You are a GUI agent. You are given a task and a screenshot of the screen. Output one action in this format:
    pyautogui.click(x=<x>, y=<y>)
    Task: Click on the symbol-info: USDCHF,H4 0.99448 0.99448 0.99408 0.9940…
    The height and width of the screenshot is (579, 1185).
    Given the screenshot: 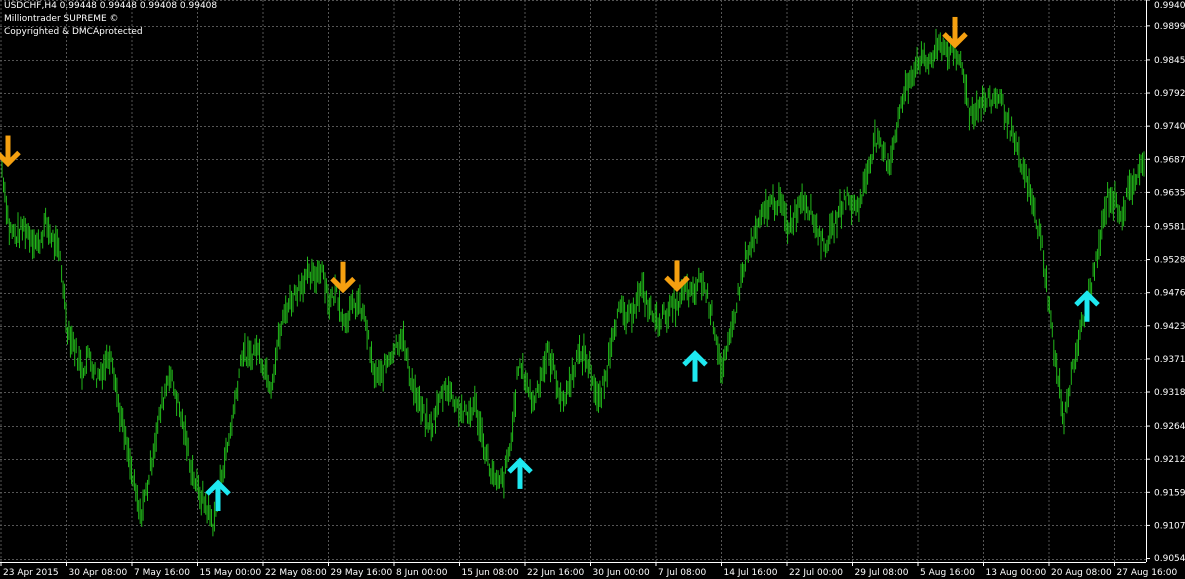 What is the action you would take?
    pyautogui.click(x=111, y=6)
    